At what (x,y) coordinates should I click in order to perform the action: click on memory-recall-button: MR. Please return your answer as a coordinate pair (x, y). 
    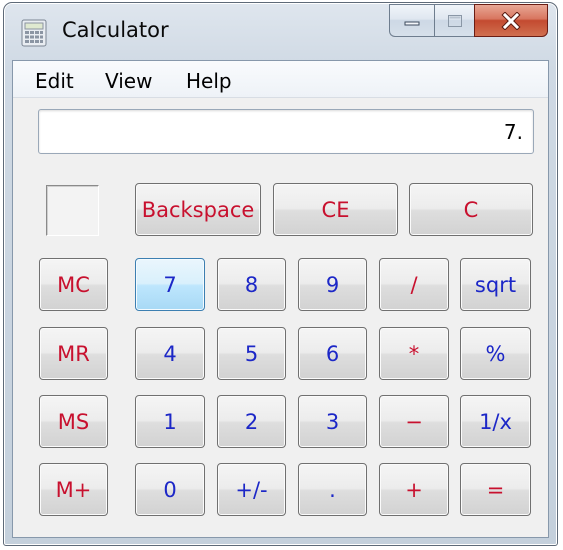
    Looking at the image, I should click on (73, 353).